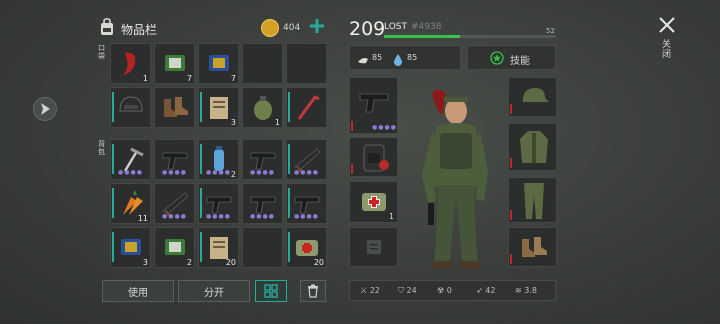  I want to click on split-button: 分开, so click(214, 291).